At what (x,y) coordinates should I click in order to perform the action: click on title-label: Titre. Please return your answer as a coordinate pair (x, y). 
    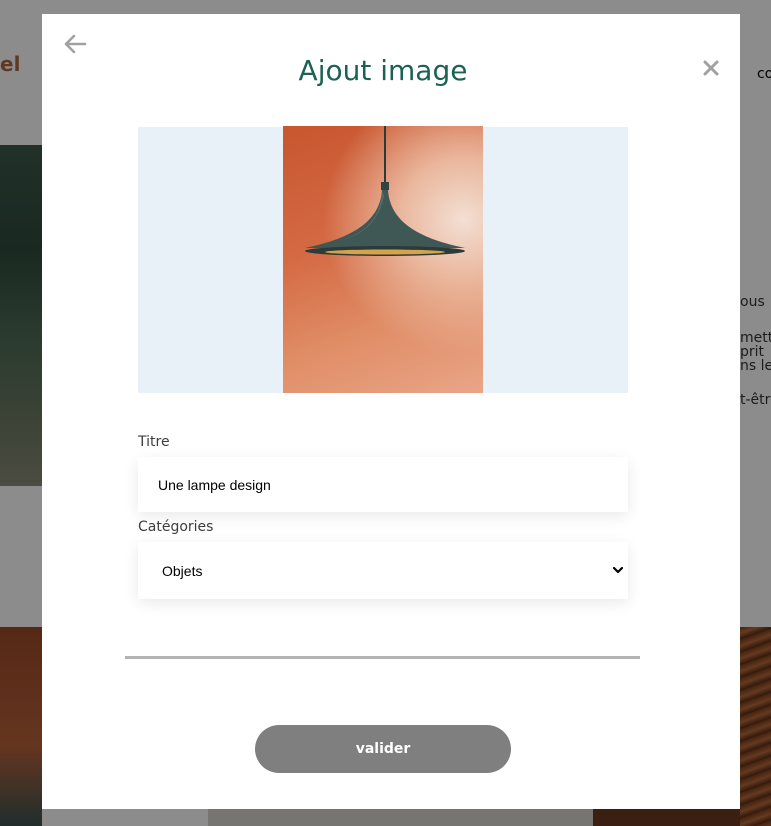
    Looking at the image, I should click on (154, 442).